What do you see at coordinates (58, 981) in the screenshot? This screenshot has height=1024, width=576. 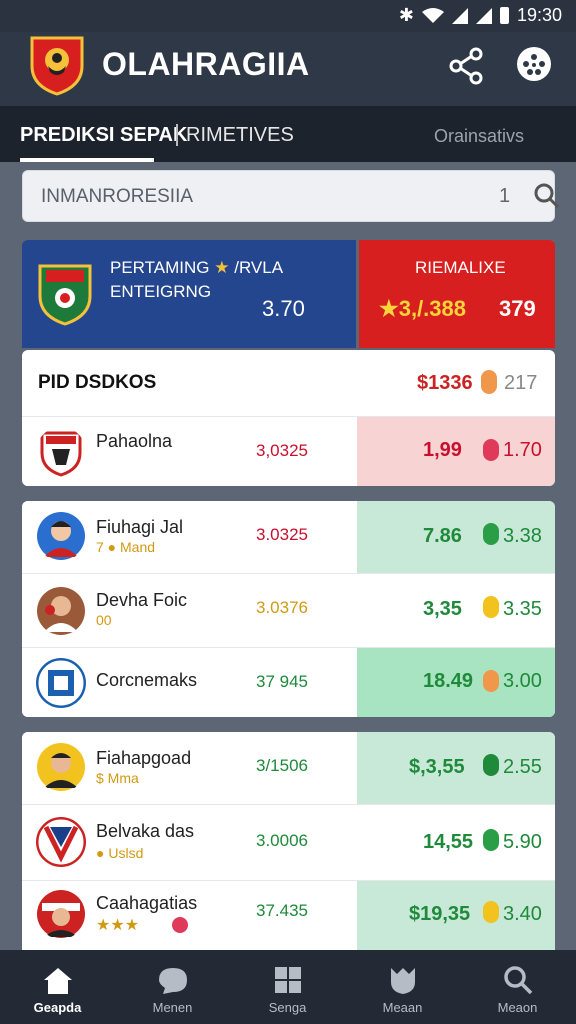 I see `home-icon` at bounding box center [58, 981].